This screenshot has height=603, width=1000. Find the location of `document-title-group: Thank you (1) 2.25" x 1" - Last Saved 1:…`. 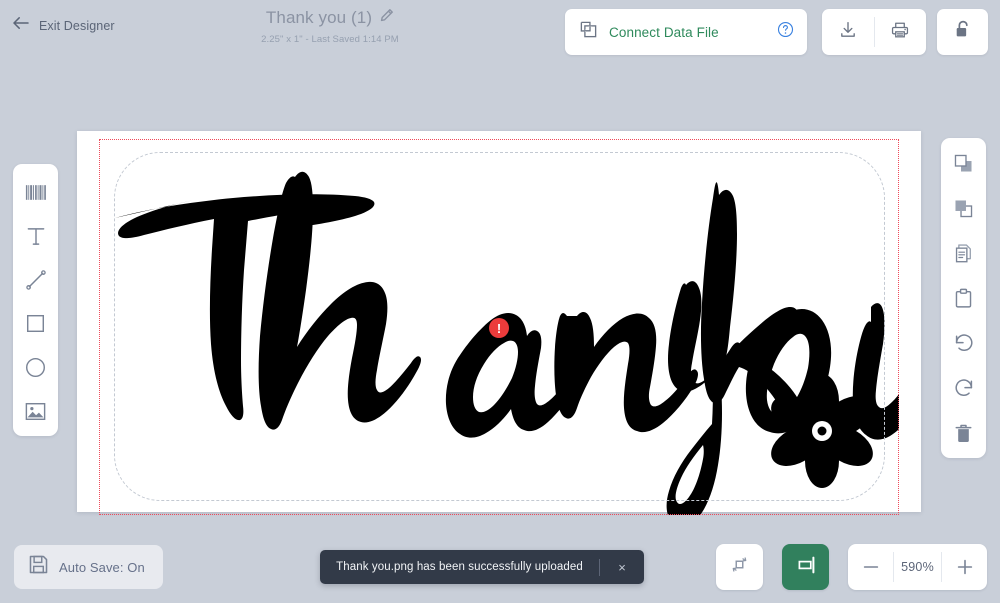

document-title-group: Thank you (1) 2.25" x 1" - Last Saved 1:… is located at coordinates (330, 26).